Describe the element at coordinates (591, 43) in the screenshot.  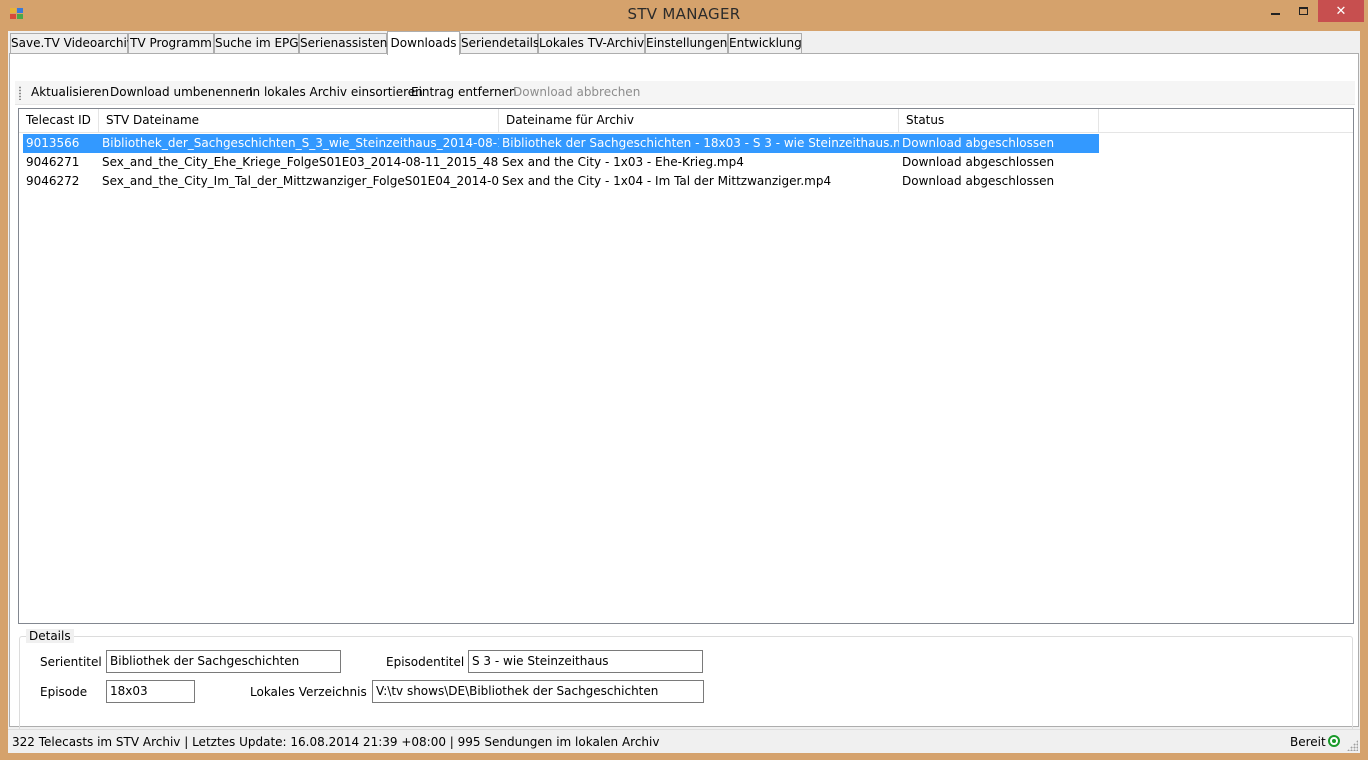
I see `tab-lokales-tv-archiv: Lokales TV-Archiv` at that location.